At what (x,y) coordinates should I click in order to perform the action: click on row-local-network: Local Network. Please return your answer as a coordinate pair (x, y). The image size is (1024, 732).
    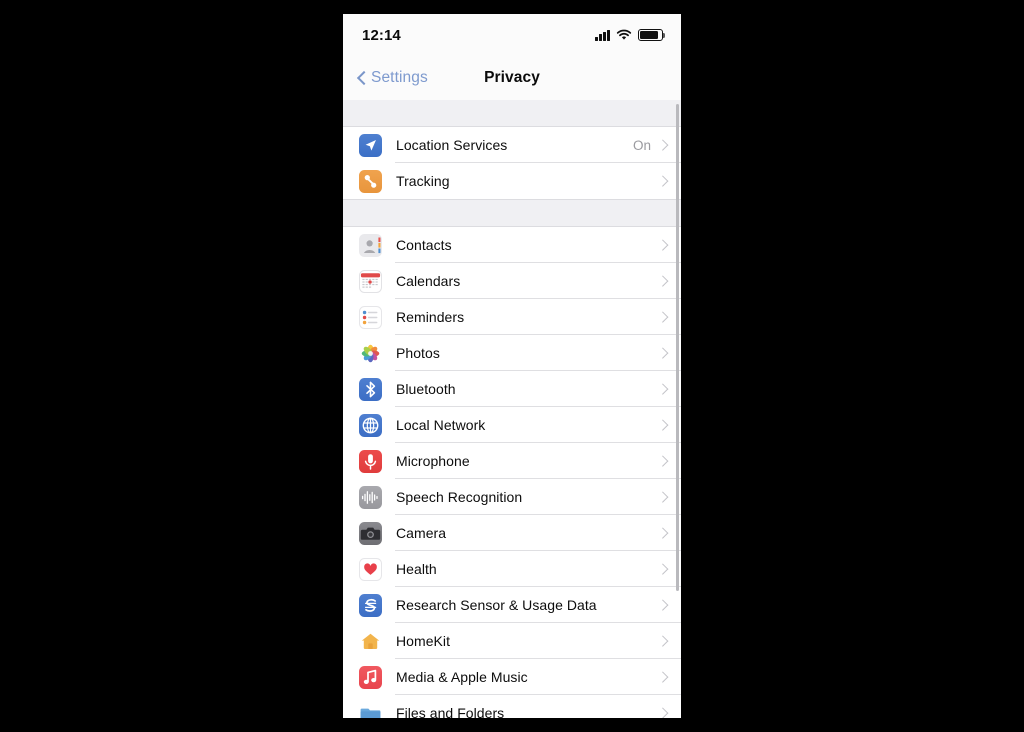
    Looking at the image, I should click on (512, 425).